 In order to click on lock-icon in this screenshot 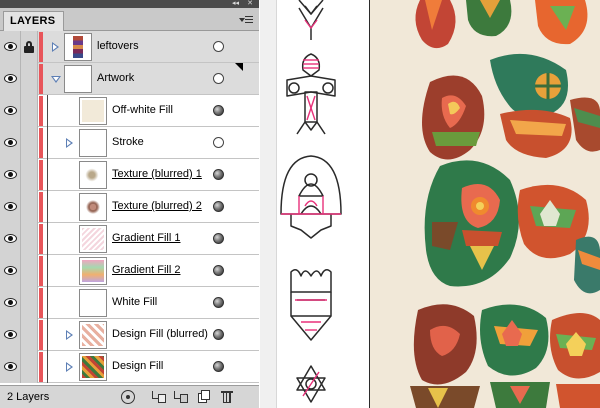, I will do `click(29, 47)`.